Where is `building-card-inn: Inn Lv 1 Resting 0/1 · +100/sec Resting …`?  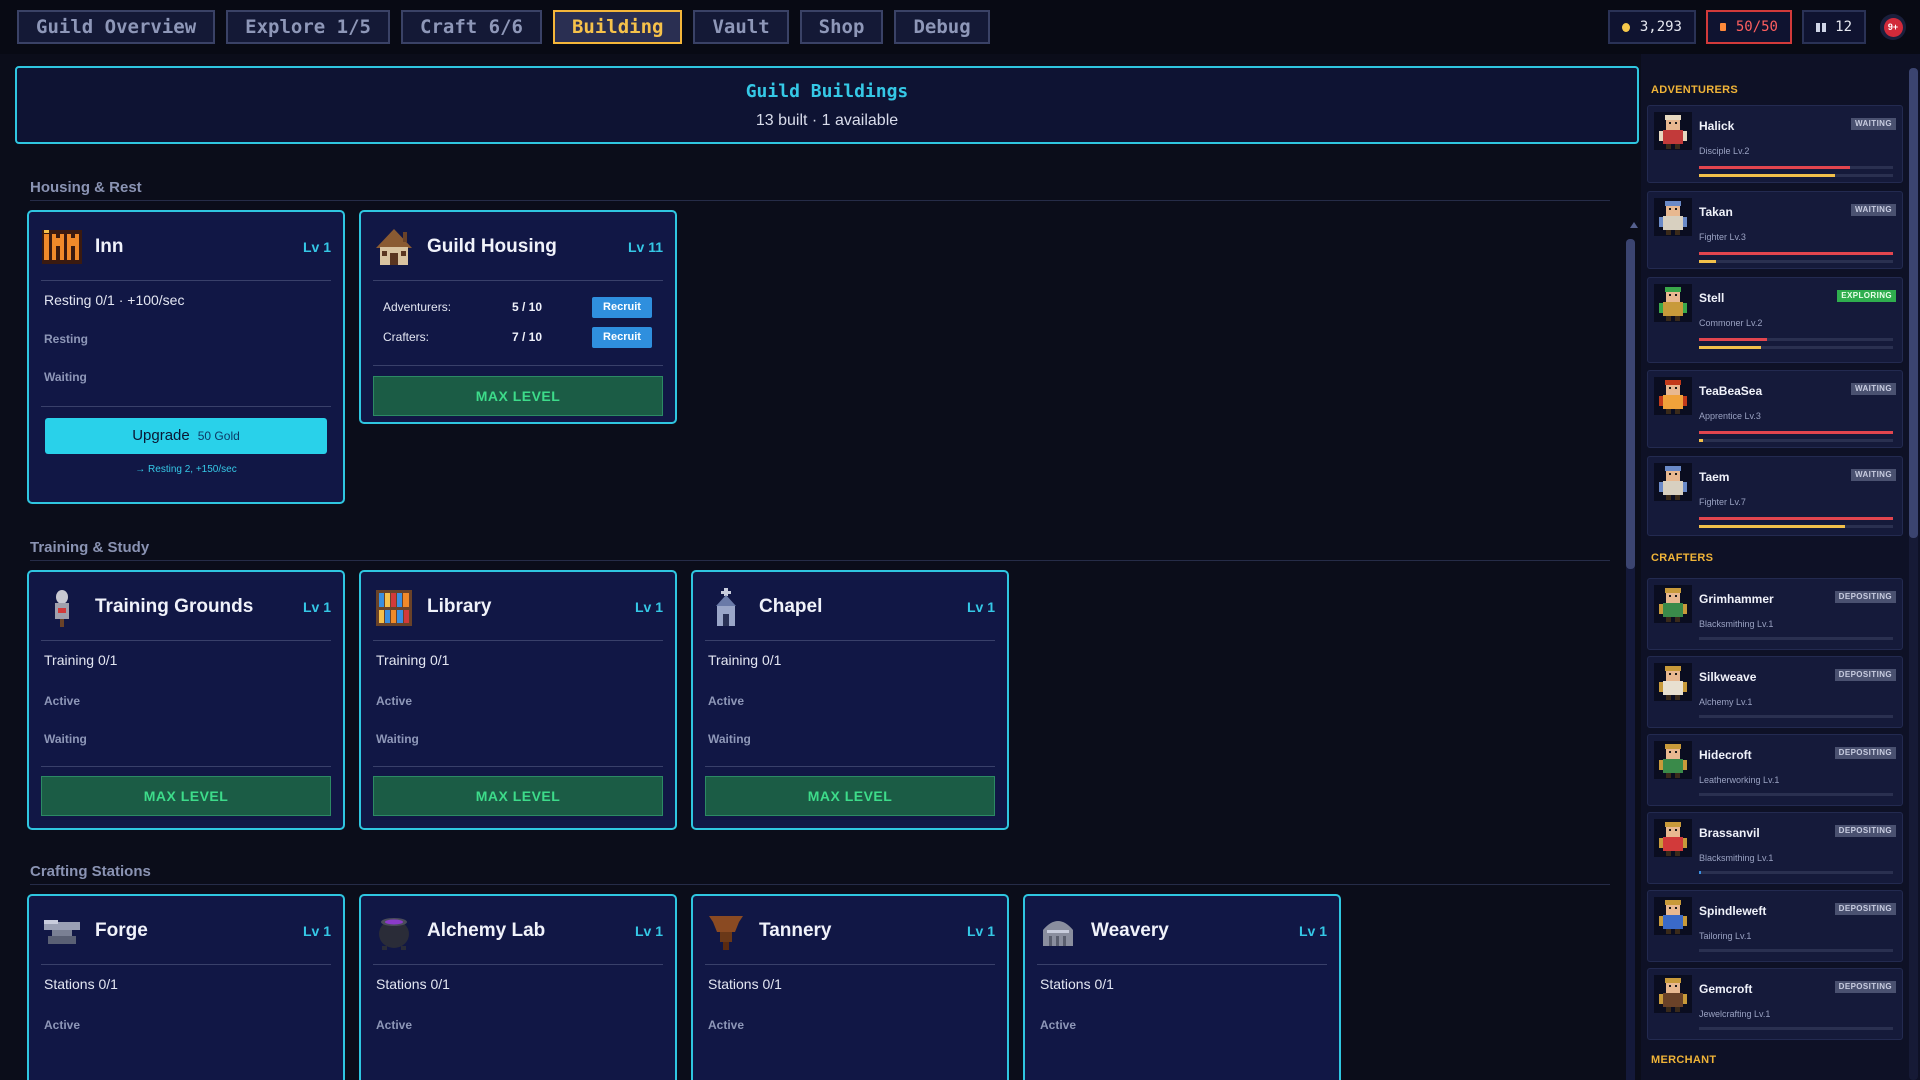
building-card-inn: Inn Lv 1 Resting 0/1 · +100/sec Resting … is located at coordinates (186, 357).